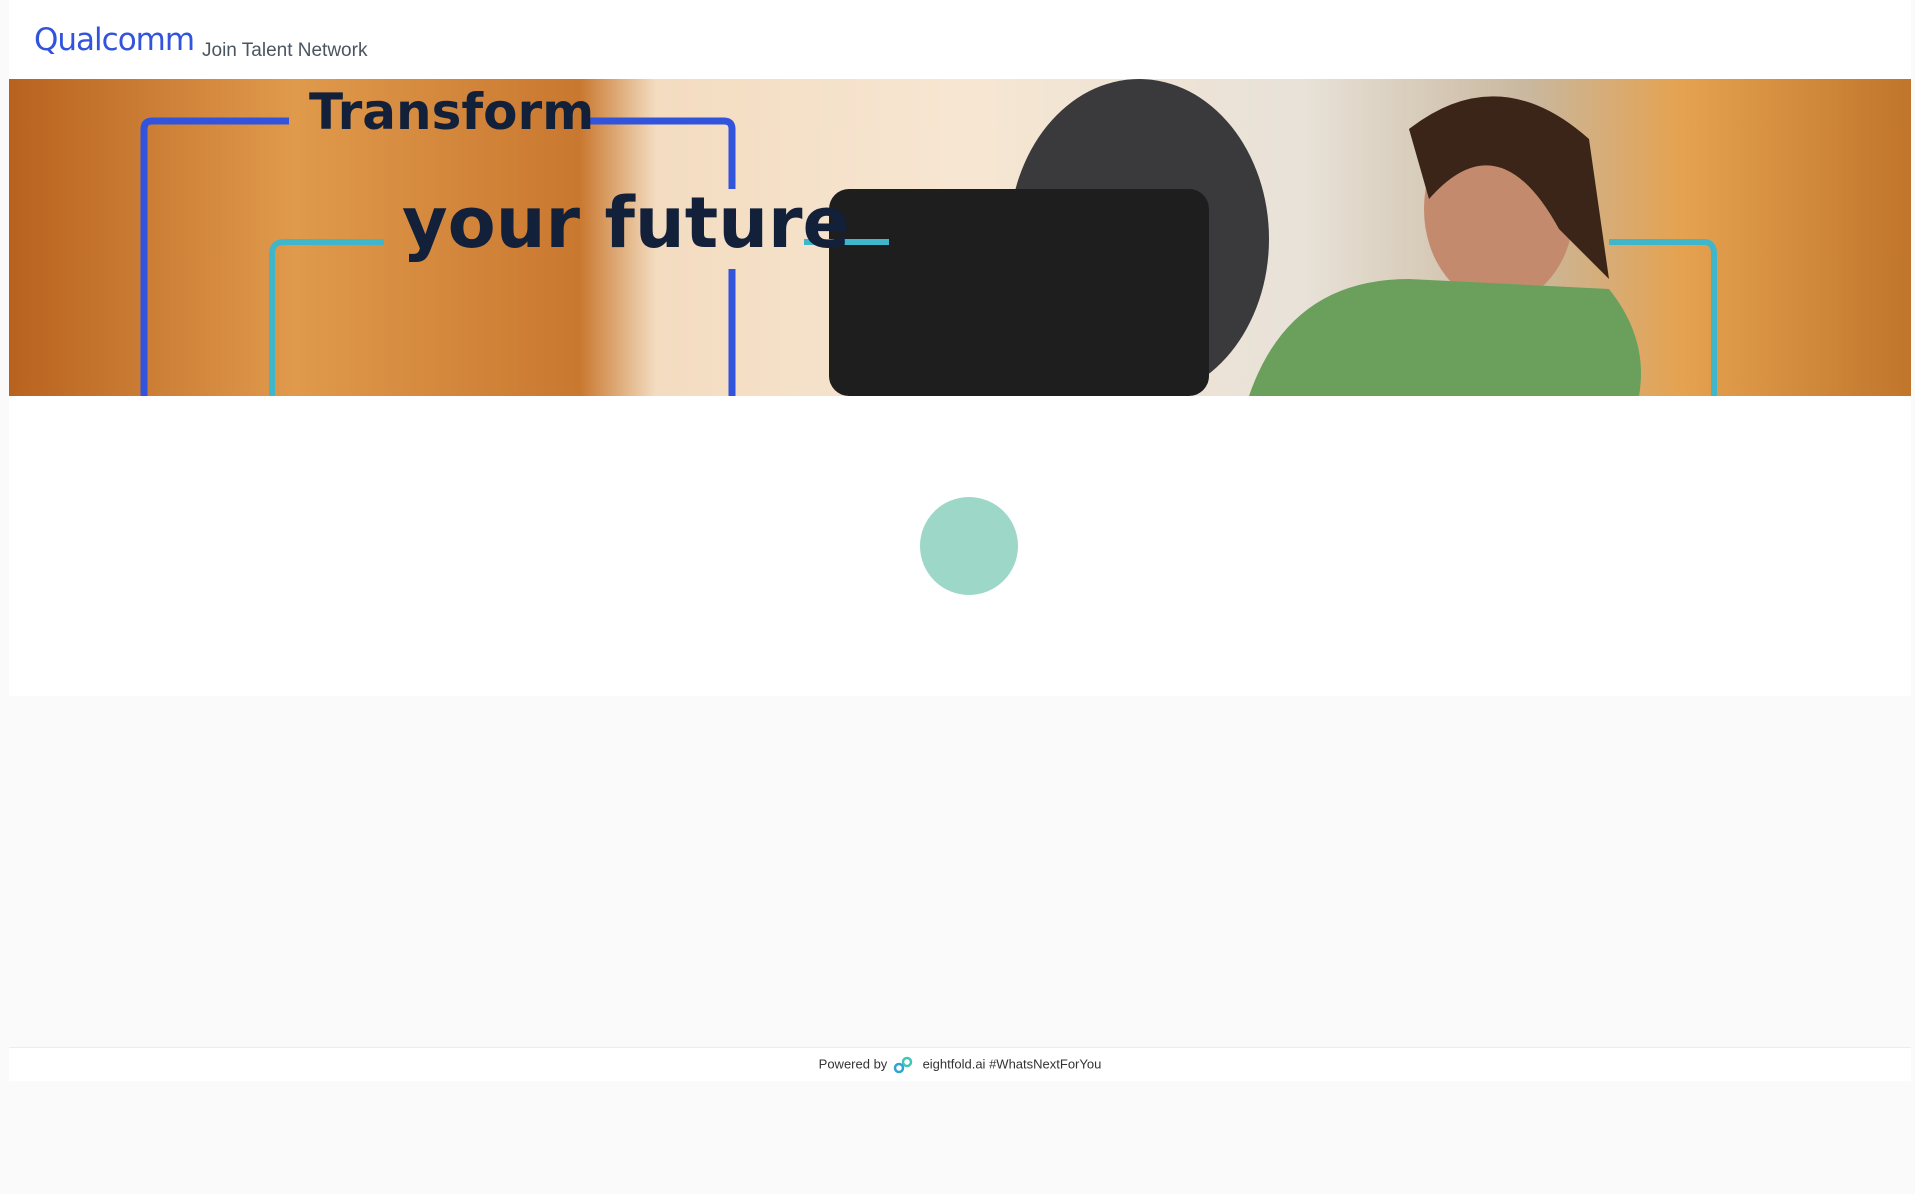 The image size is (1915, 1194). Describe the element at coordinates (114, 40) in the screenshot. I see `qualcomm-logo: Qualcomm` at that location.